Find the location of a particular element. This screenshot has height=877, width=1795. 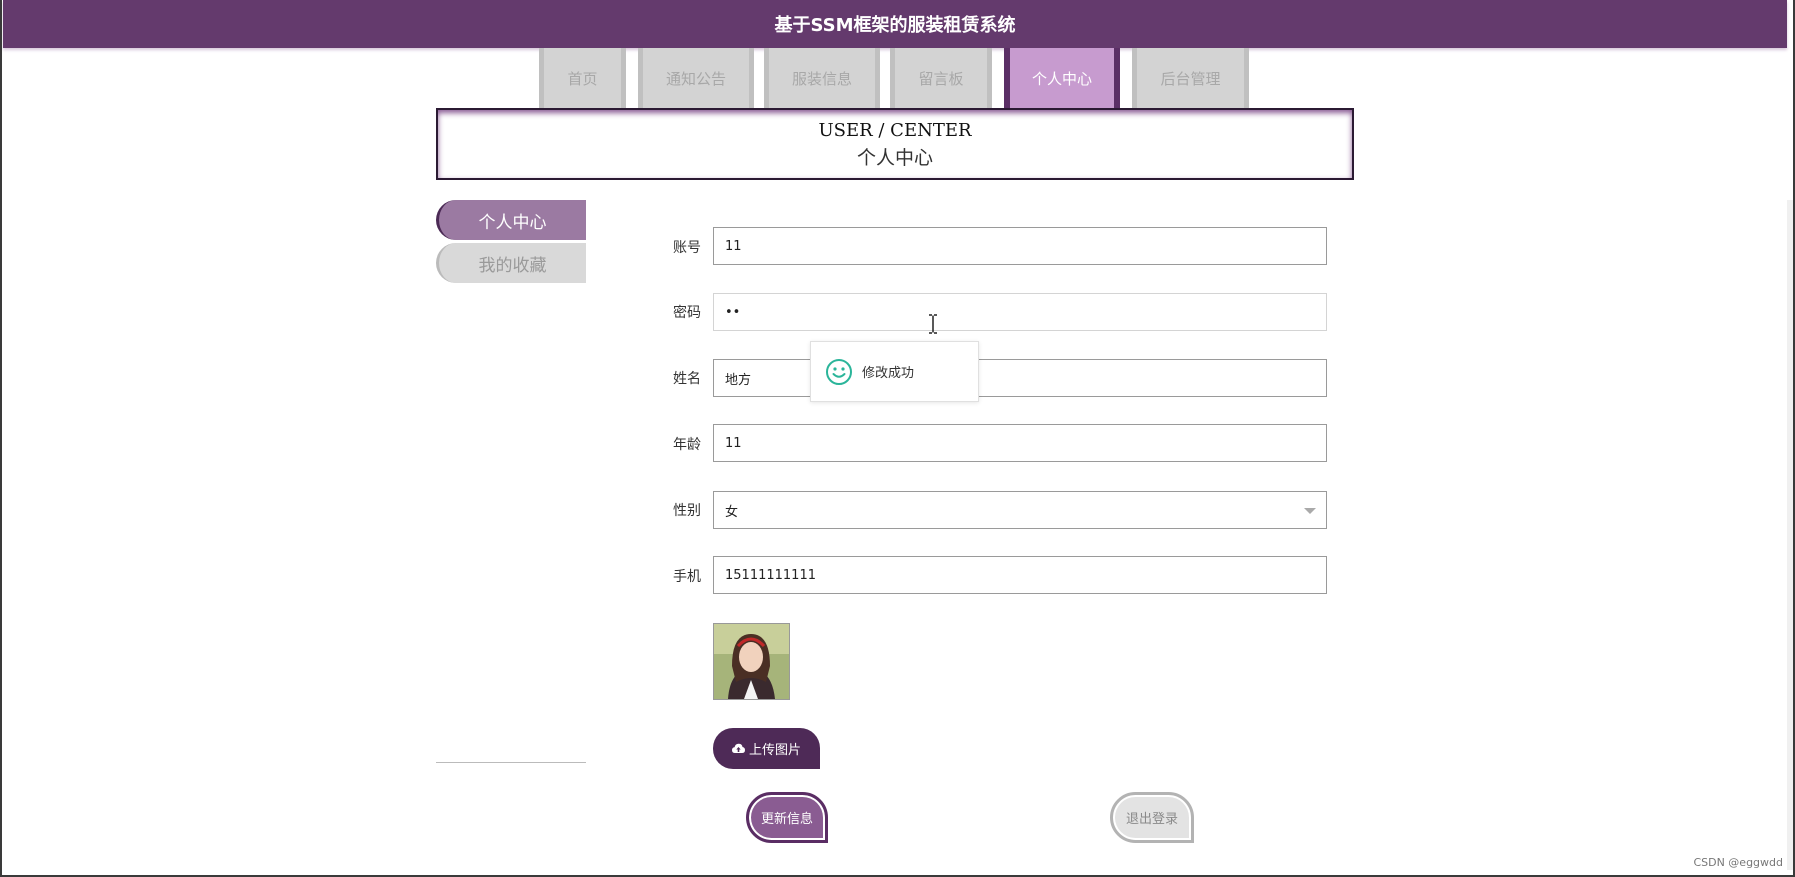

sidebar-item-personal-center: 个人中心 is located at coordinates (511, 220).